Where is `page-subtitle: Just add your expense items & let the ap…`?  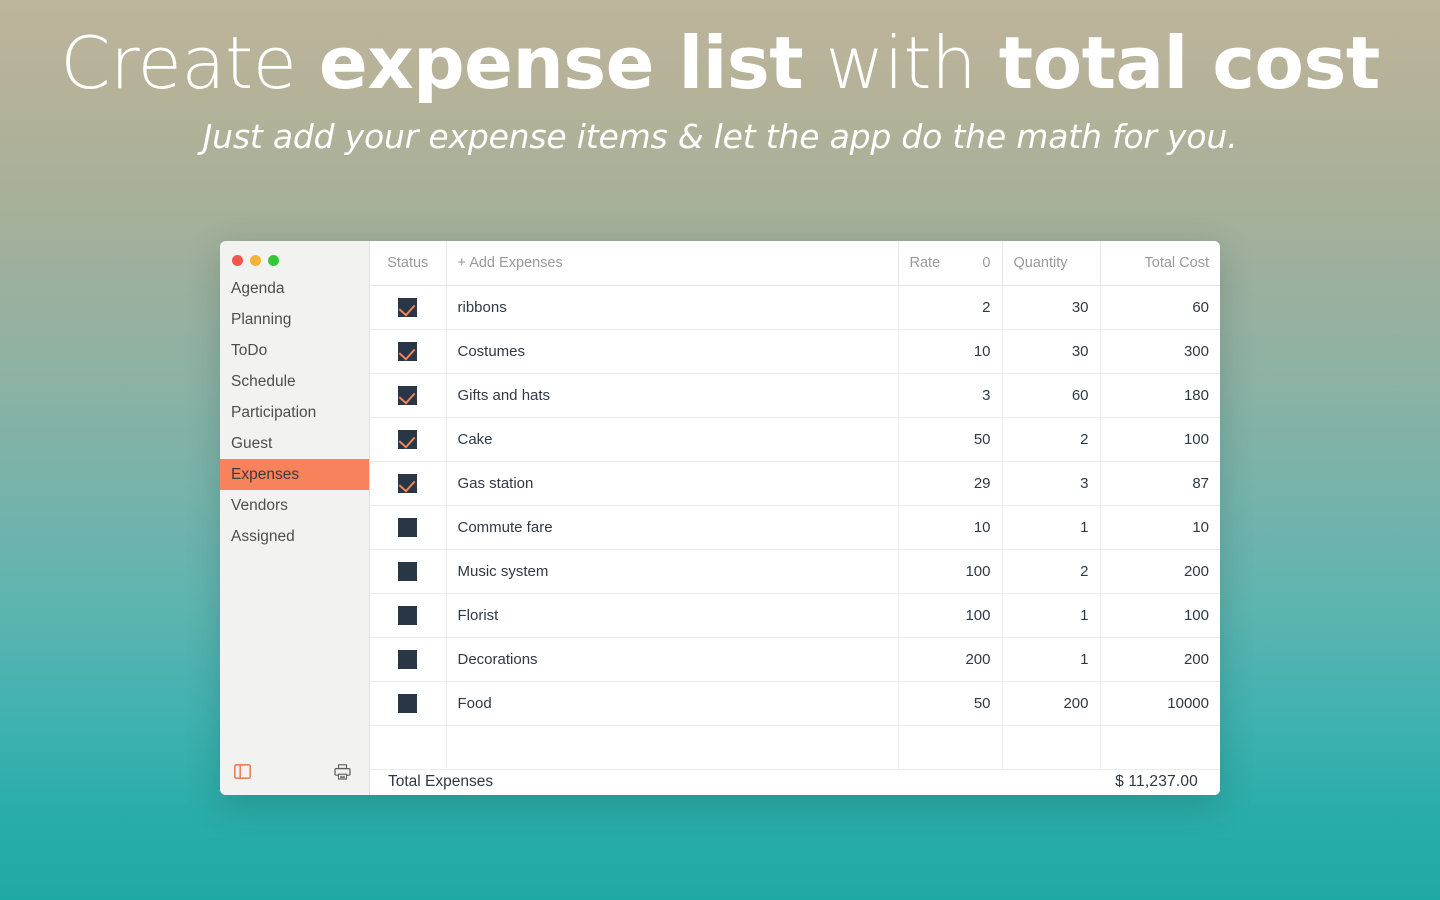
page-subtitle: Just add your expense items & let the ap… is located at coordinates (720, 136).